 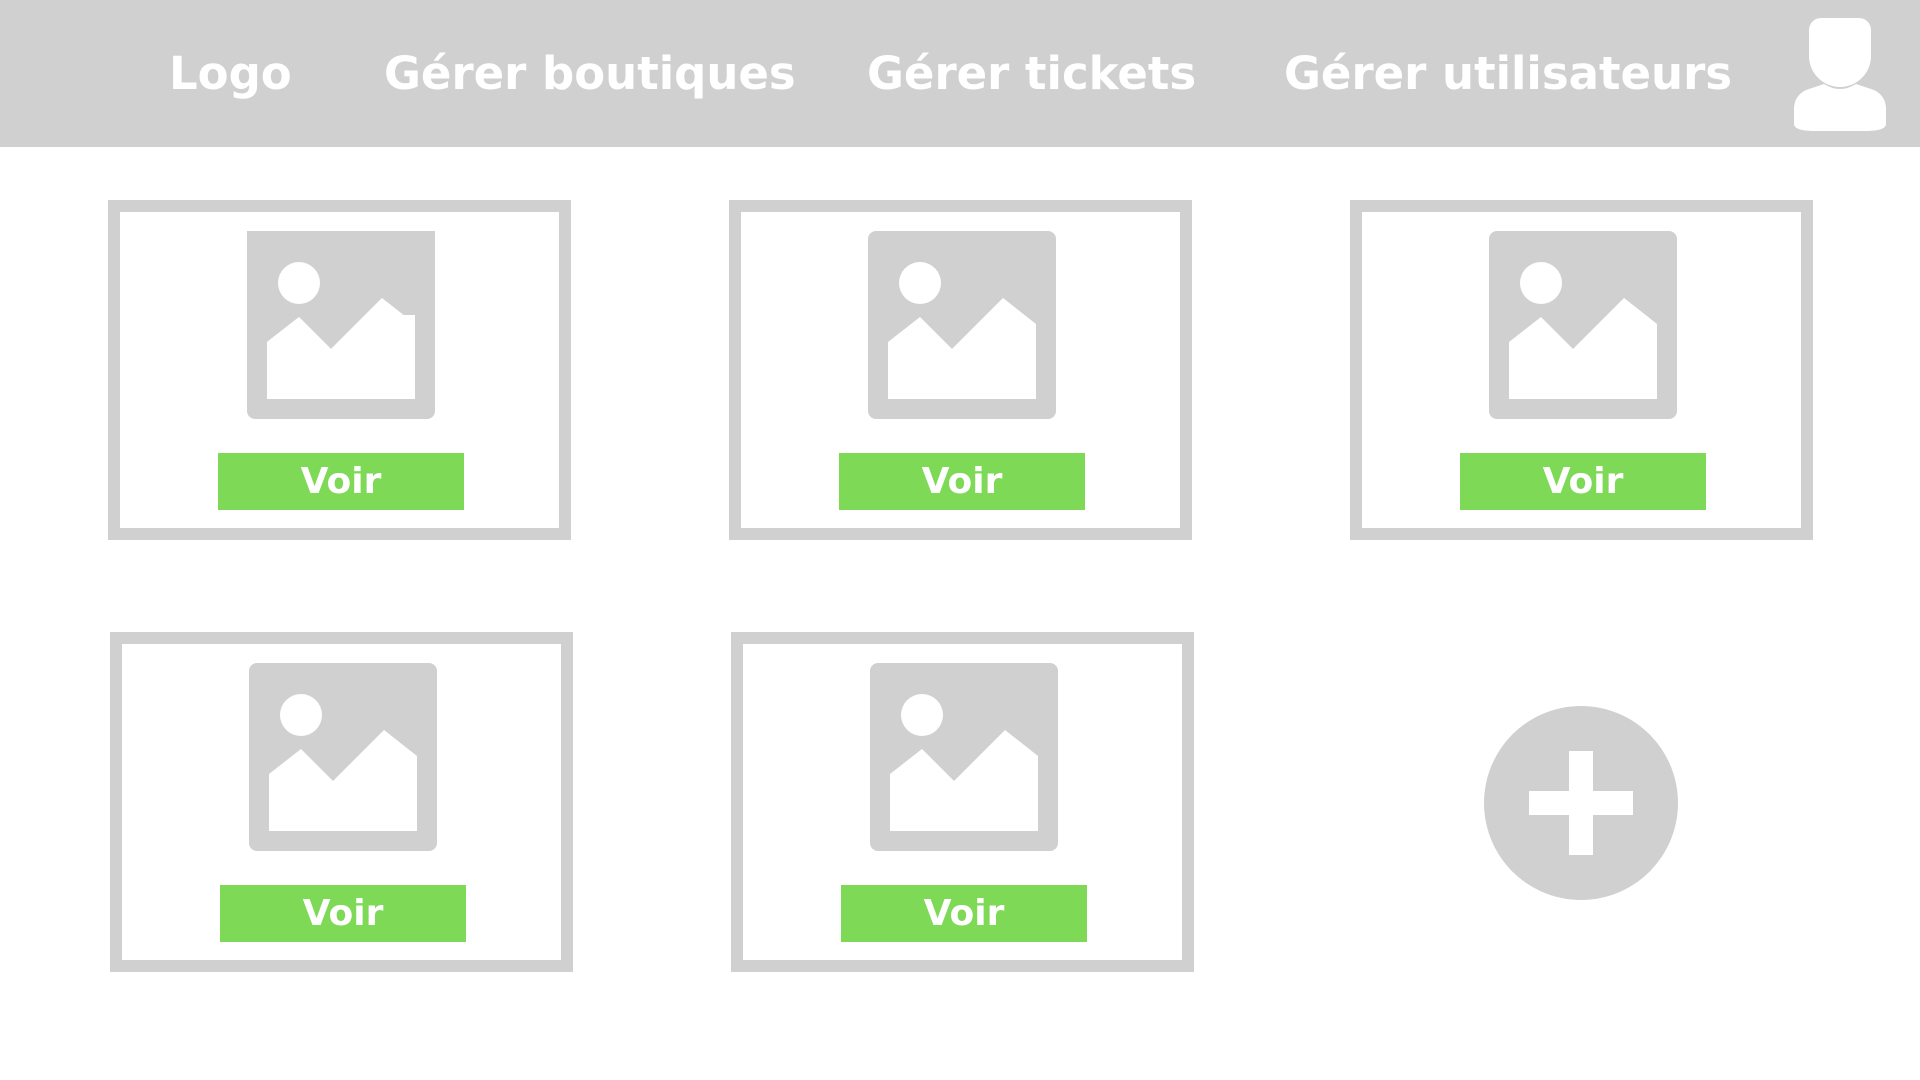 I want to click on add-shop-button, so click(x=1581, y=803).